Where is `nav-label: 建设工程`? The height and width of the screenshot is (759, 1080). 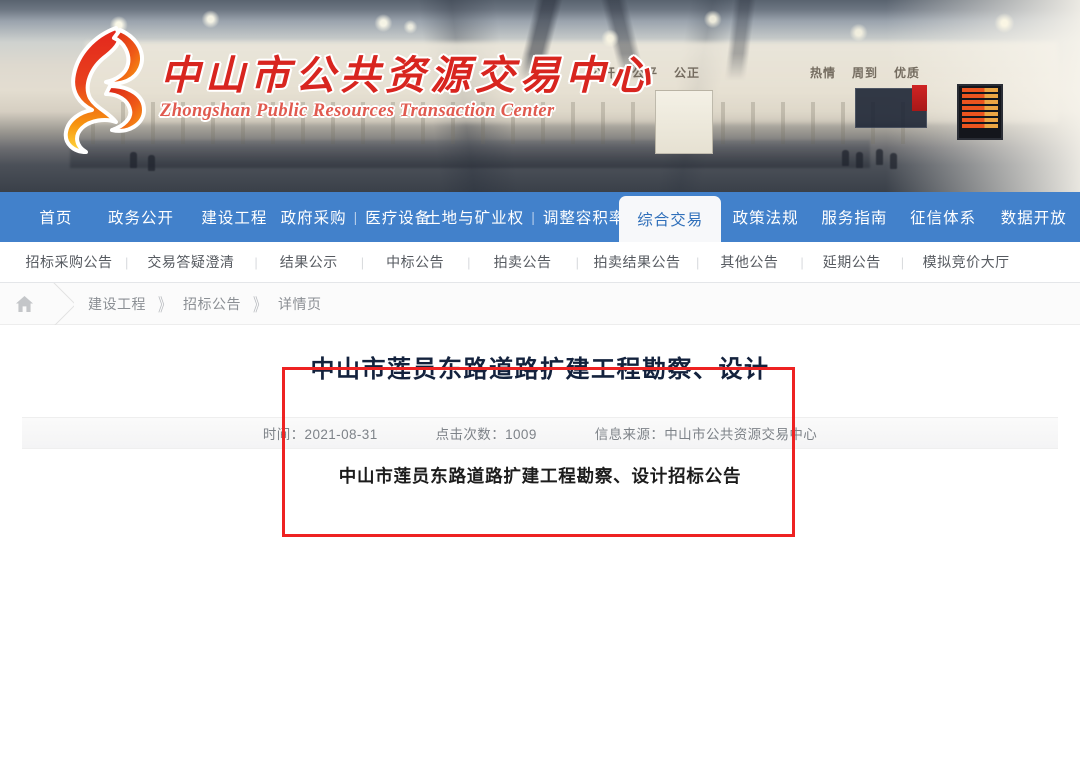
nav-label: 建设工程 is located at coordinates (234, 218).